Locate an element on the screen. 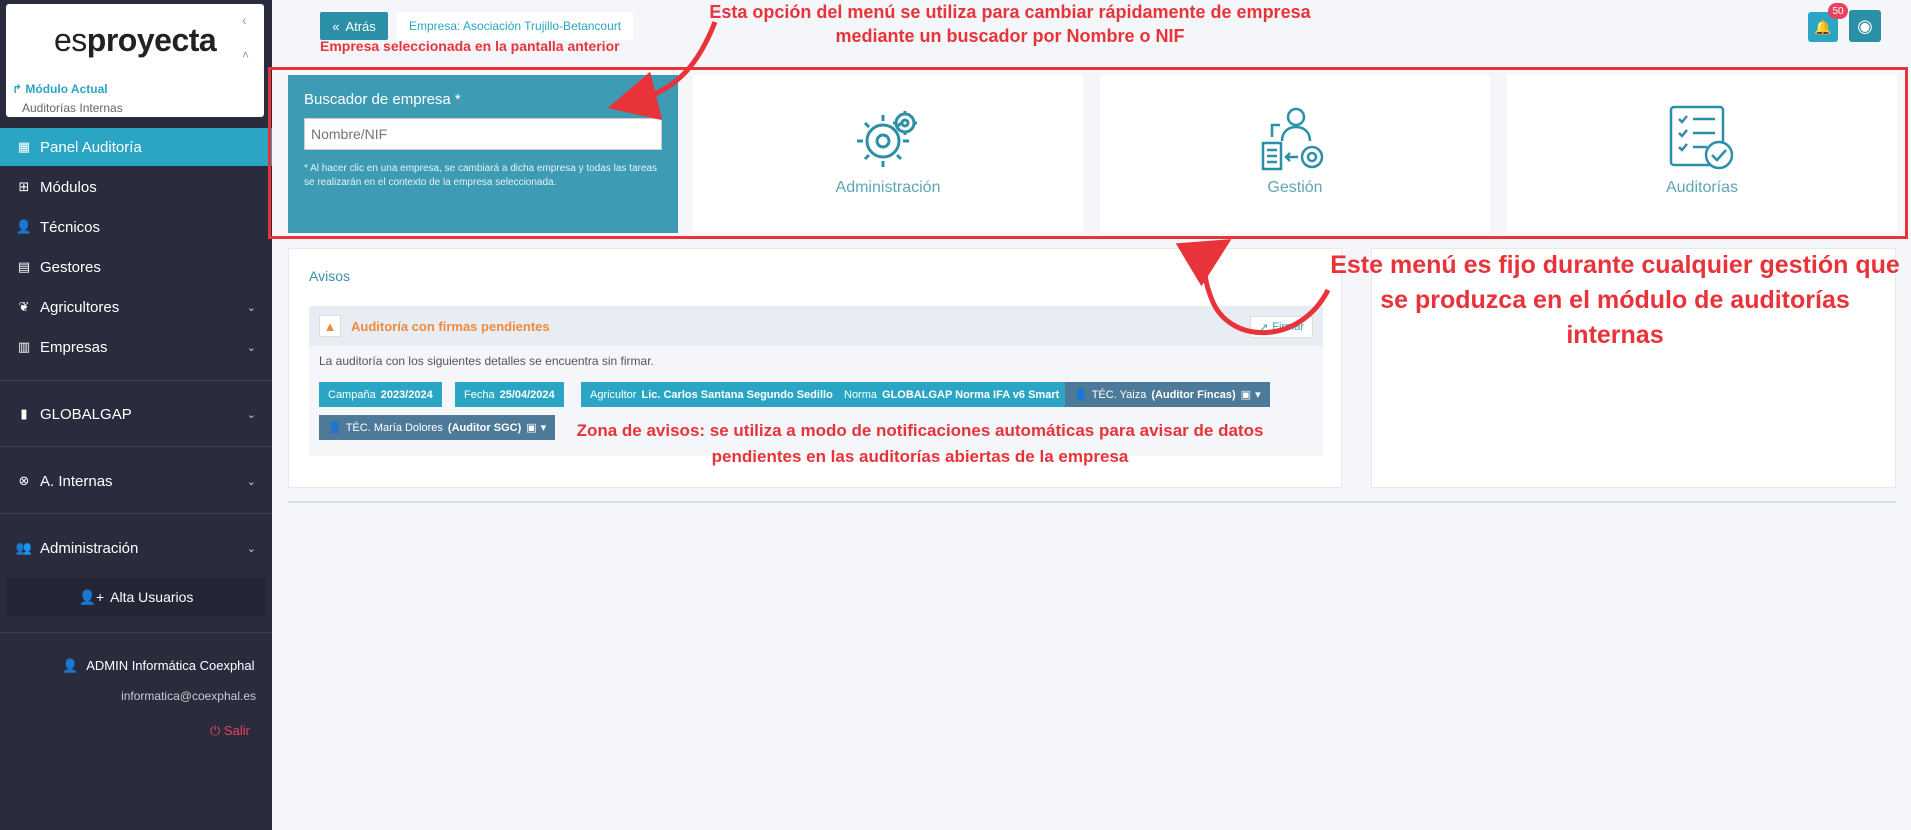 Image resolution: width=1911 pixels, height=830 pixels. sidebar-item-agricultores: ❦ Agricultores ⌄ is located at coordinates (136, 307).